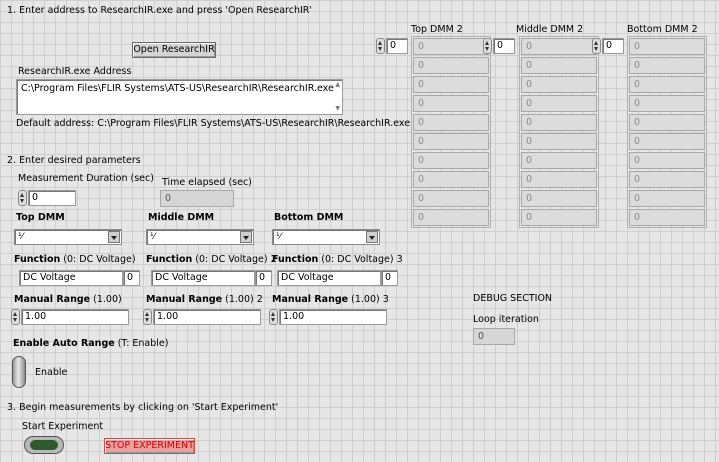  I want to click on start-experiment-button, so click(44, 445).